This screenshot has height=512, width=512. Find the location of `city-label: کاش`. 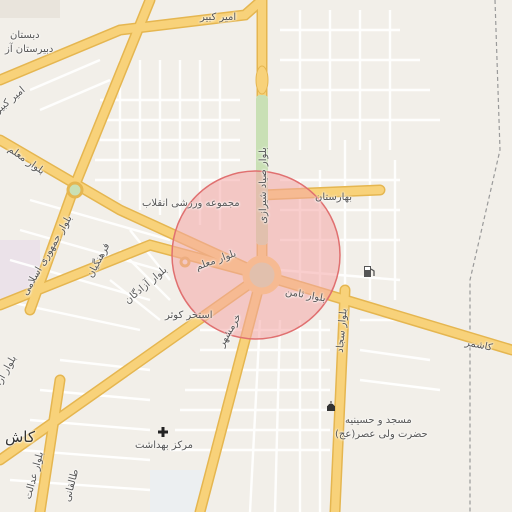

city-label: کاش is located at coordinates (20, 437).